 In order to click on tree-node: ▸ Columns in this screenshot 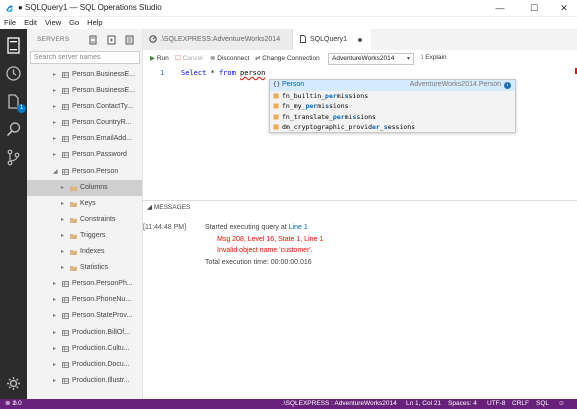, I will do `click(84, 187)`.